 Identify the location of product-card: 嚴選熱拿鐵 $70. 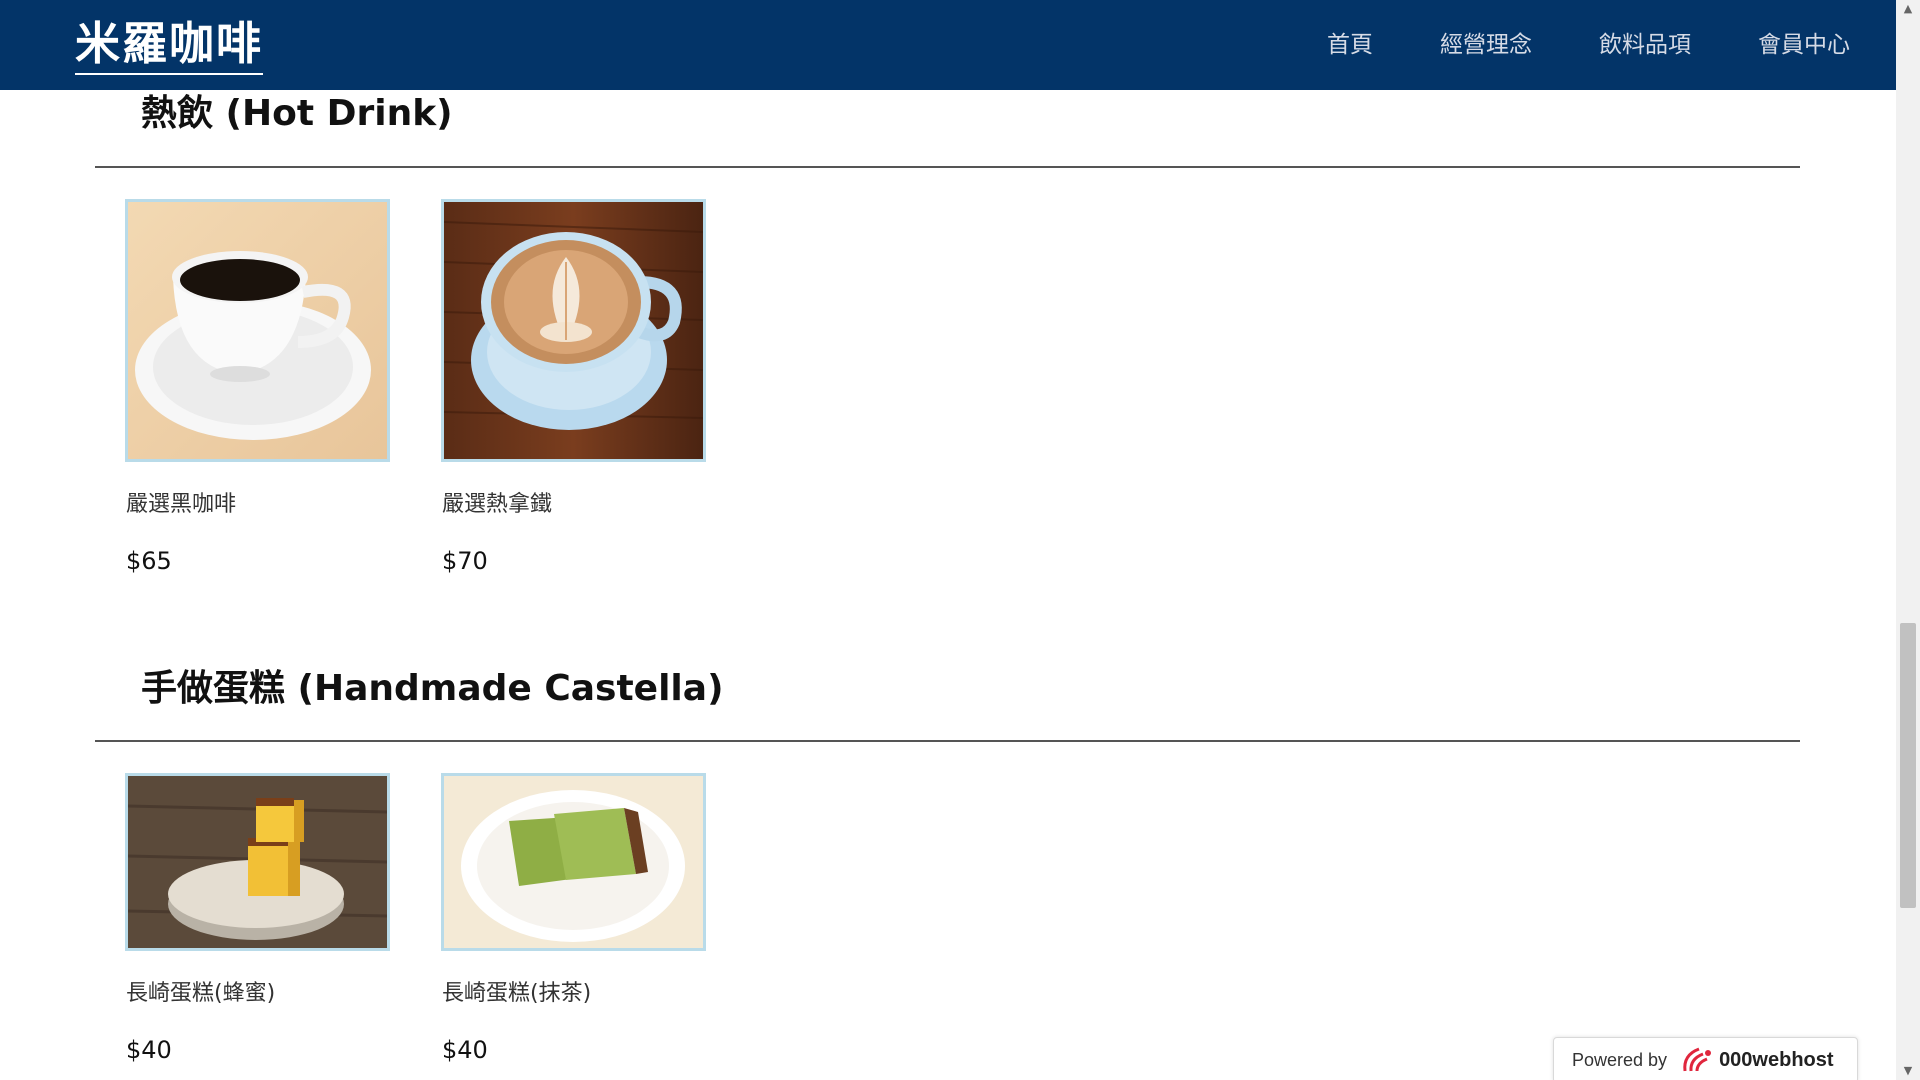
(573, 387).